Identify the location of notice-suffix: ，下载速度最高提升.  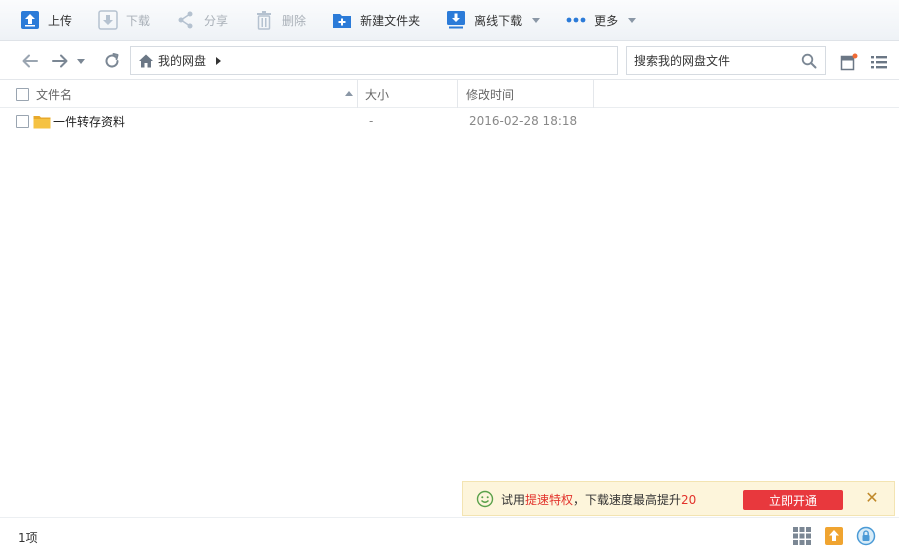
(627, 500).